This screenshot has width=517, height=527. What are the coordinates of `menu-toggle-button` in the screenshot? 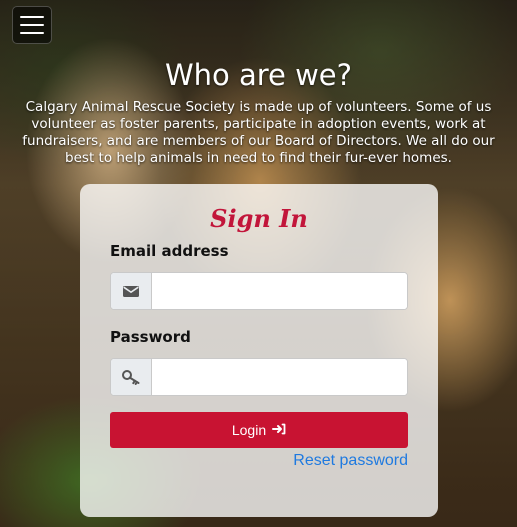 It's located at (32, 25).